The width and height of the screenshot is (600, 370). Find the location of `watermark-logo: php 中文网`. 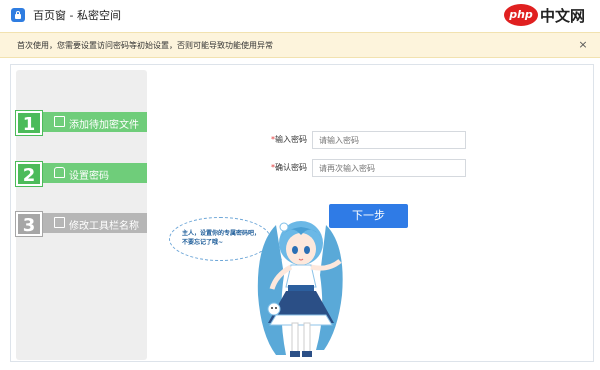

watermark-logo: php 中文网 is located at coordinates (550, 15).